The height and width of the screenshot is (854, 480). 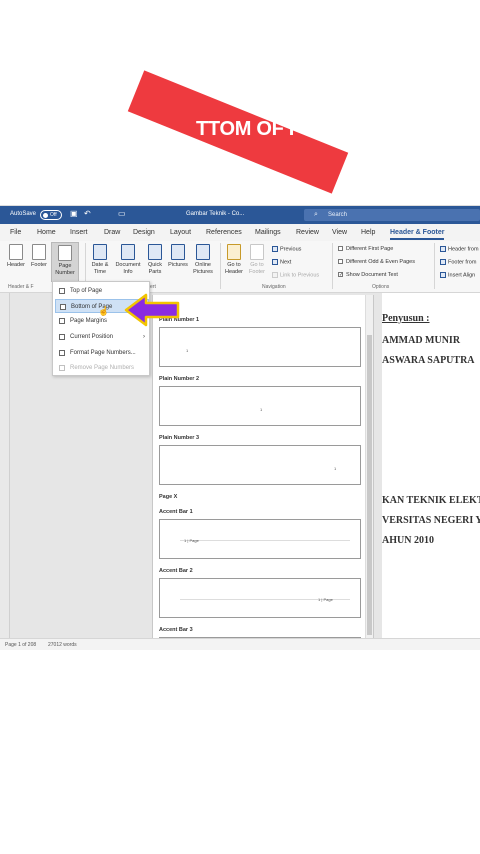 I want to click on goto-header-button: Go to Header, so click(x=234, y=260).